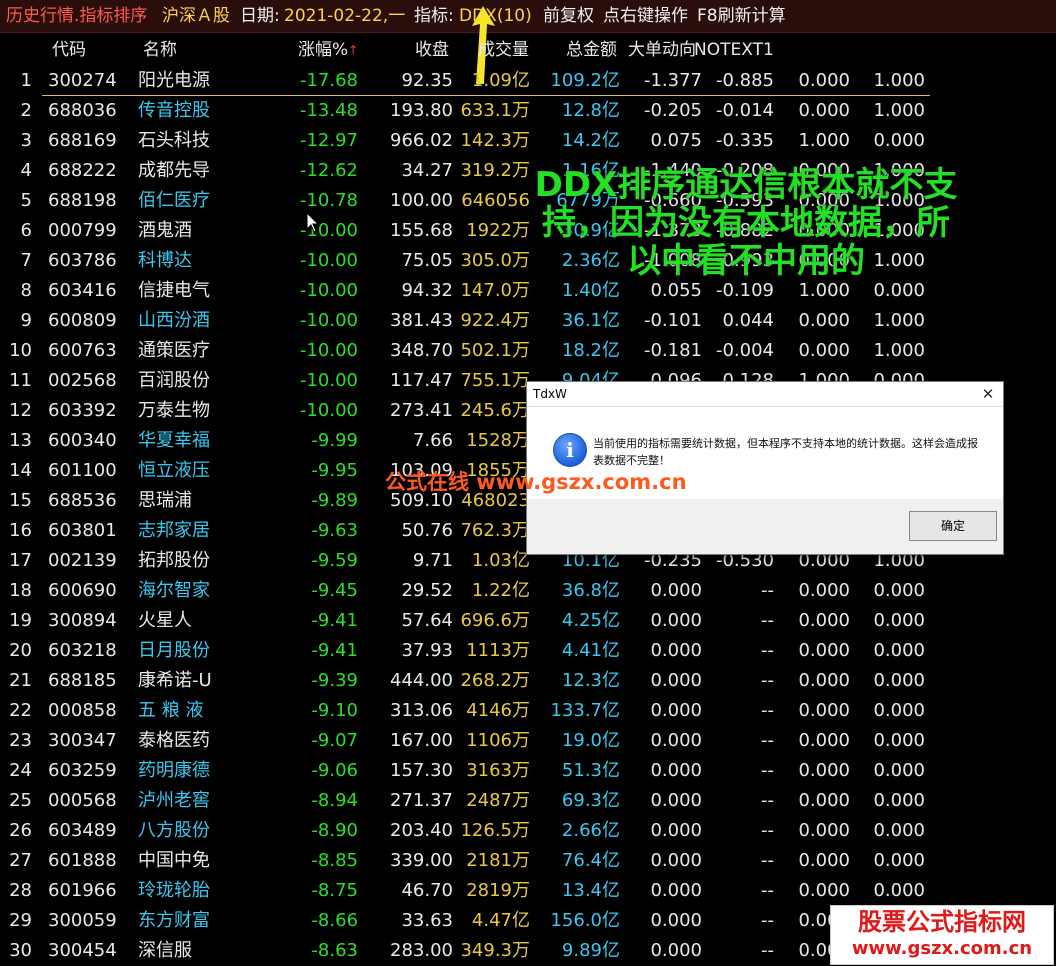 The height and width of the screenshot is (966, 1056). What do you see at coordinates (498, 800) in the screenshot?
I see `volume: 2487万` at bounding box center [498, 800].